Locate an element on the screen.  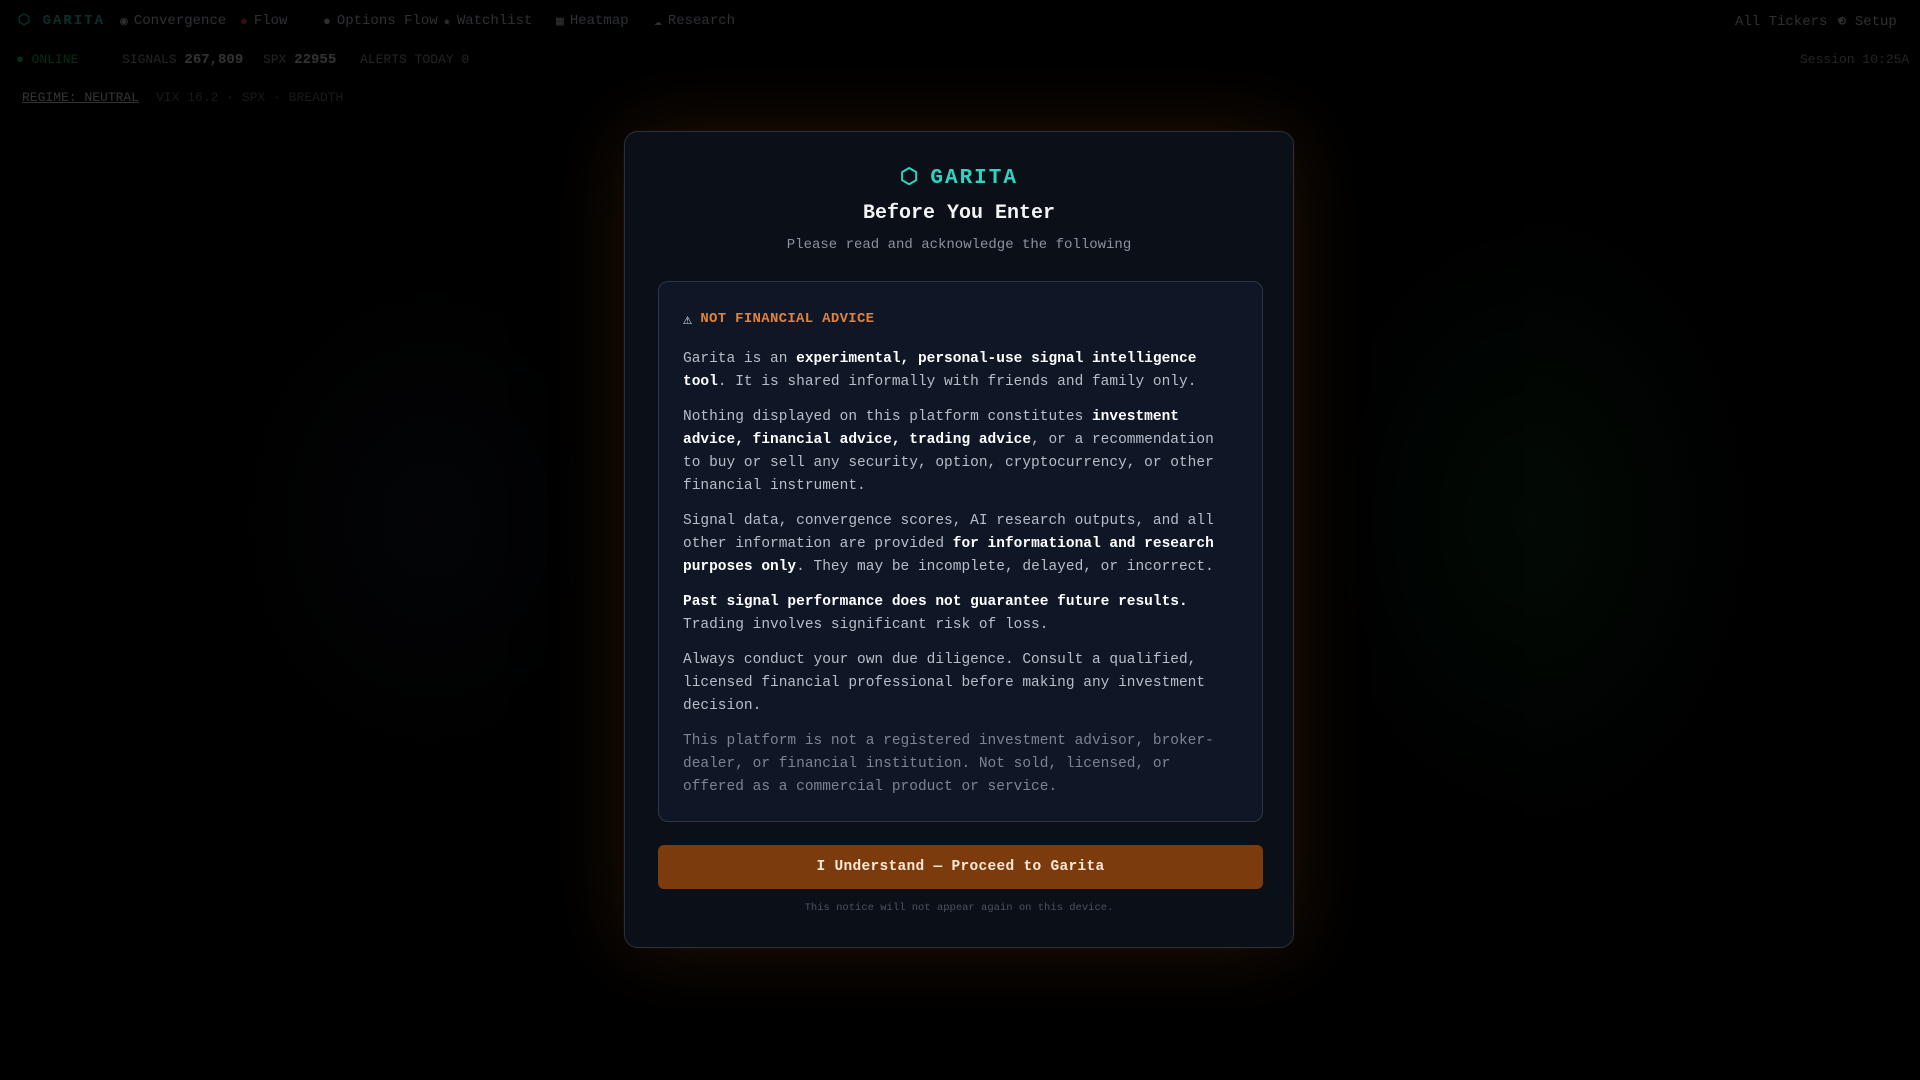
text: Garita is an is located at coordinates (740, 359).